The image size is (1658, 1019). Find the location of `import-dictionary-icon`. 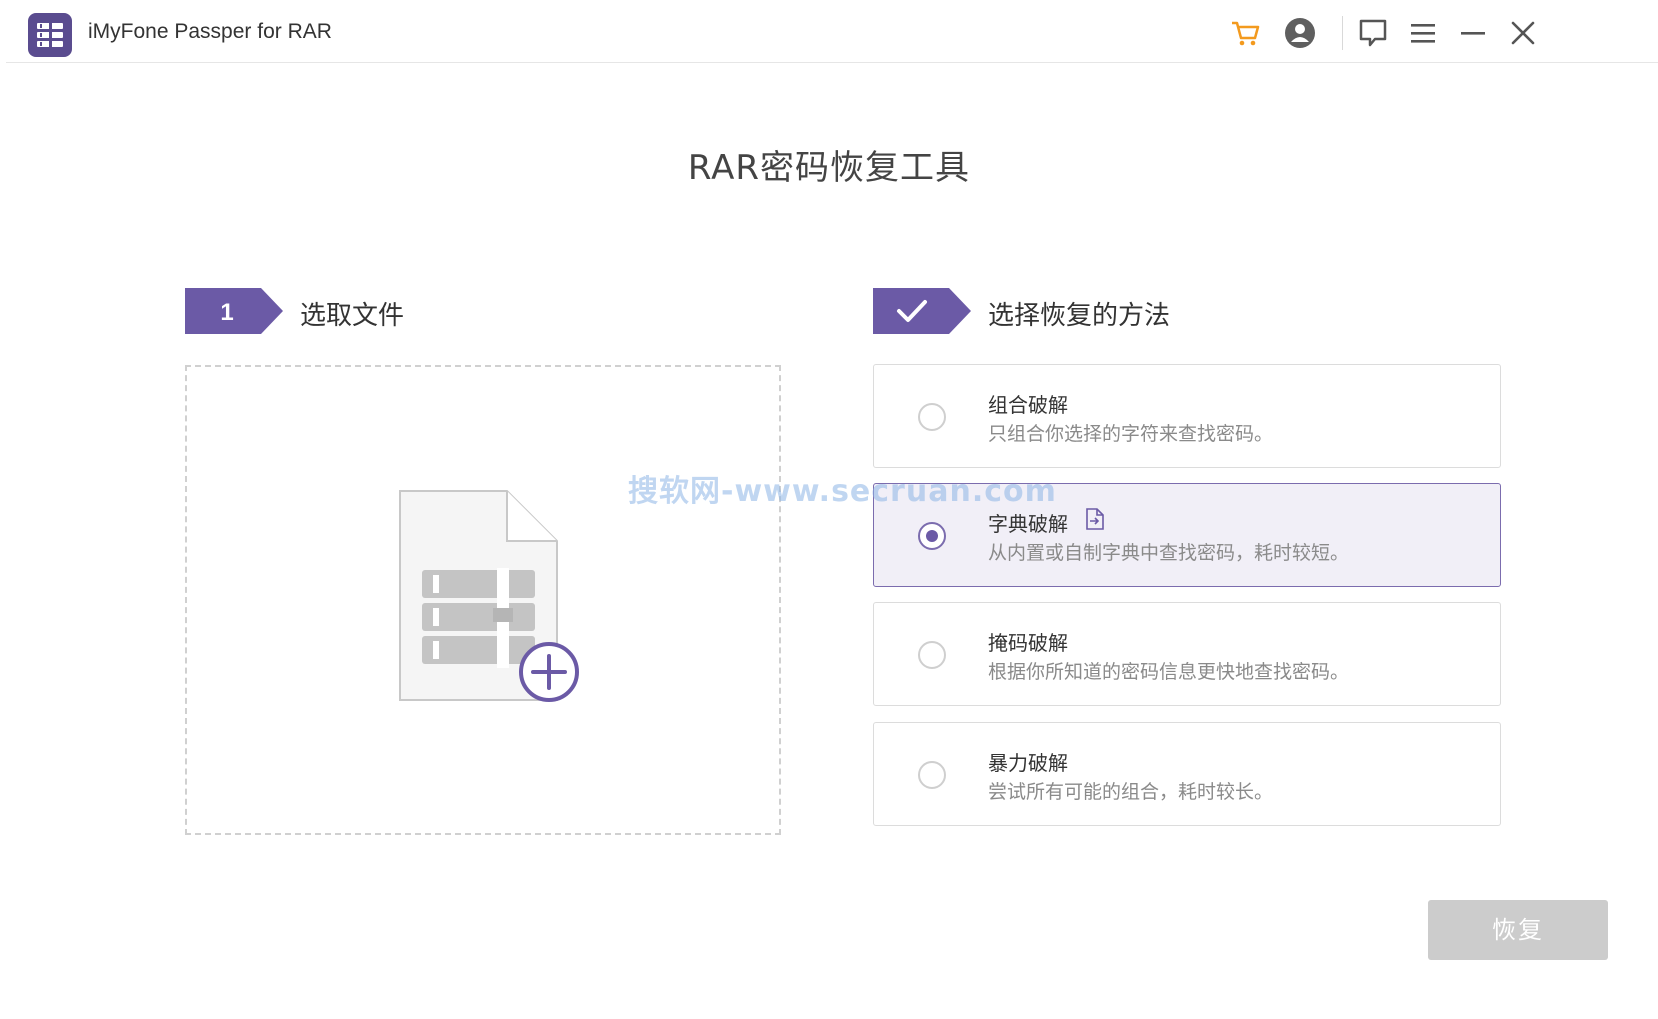

import-dictionary-icon is located at coordinates (1095, 519).